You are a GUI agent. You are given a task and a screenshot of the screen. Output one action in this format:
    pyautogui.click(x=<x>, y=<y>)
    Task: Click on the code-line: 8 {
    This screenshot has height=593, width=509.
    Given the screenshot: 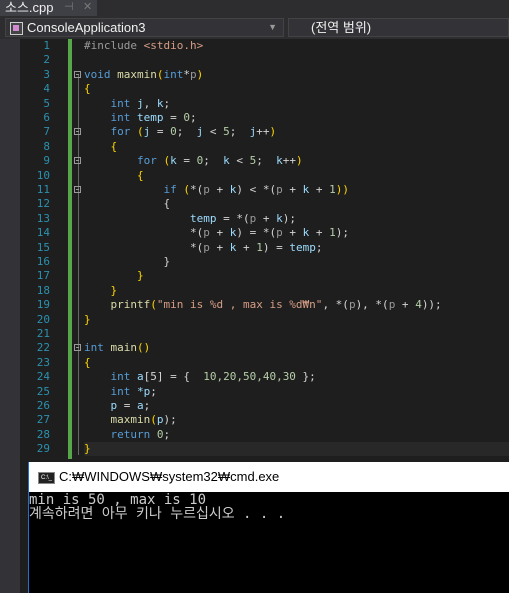 What is the action you would take?
    pyautogui.click(x=254, y=147)
    